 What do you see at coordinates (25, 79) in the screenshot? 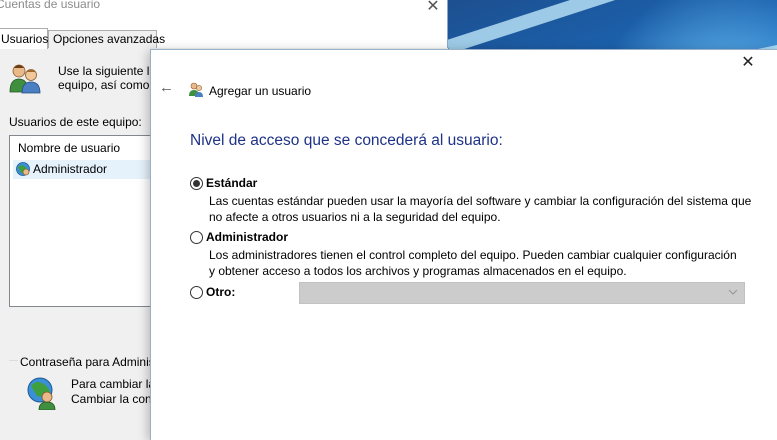
I see `users-icon` at bounding box center [25, 79].